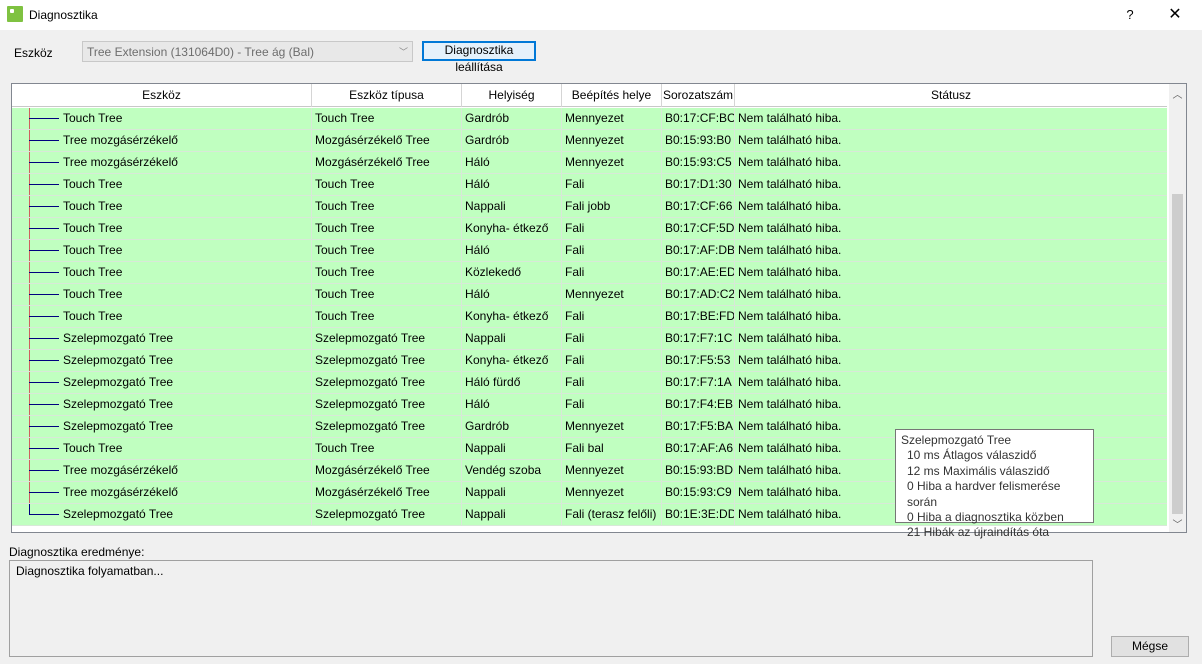  I want to click on serial-cell: B0:1E:3E:DD, so click(698, 514).